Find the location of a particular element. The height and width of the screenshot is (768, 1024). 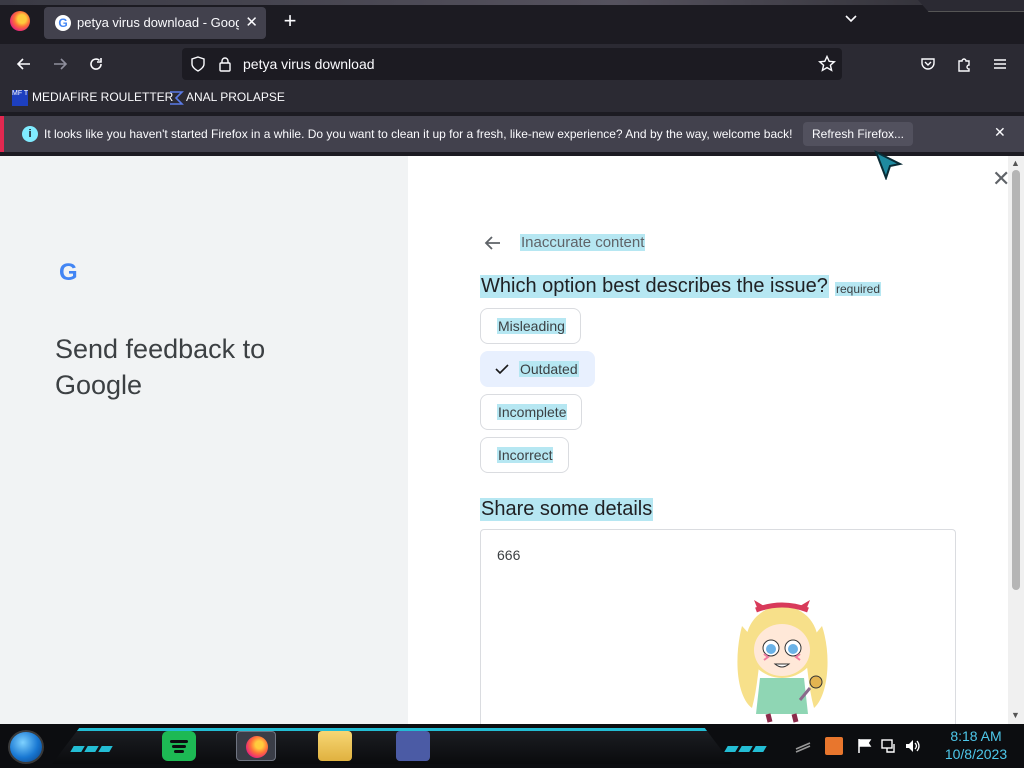

window-top-accent is located at coordinates (512, 2).